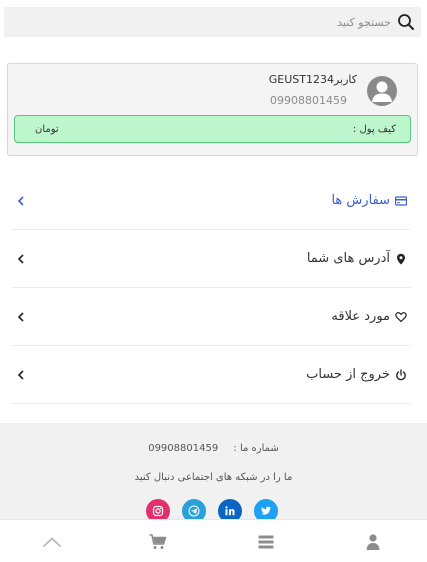 The image size is (427, 562). I want to click on nav-scroll-top-button, so click(52, 541).